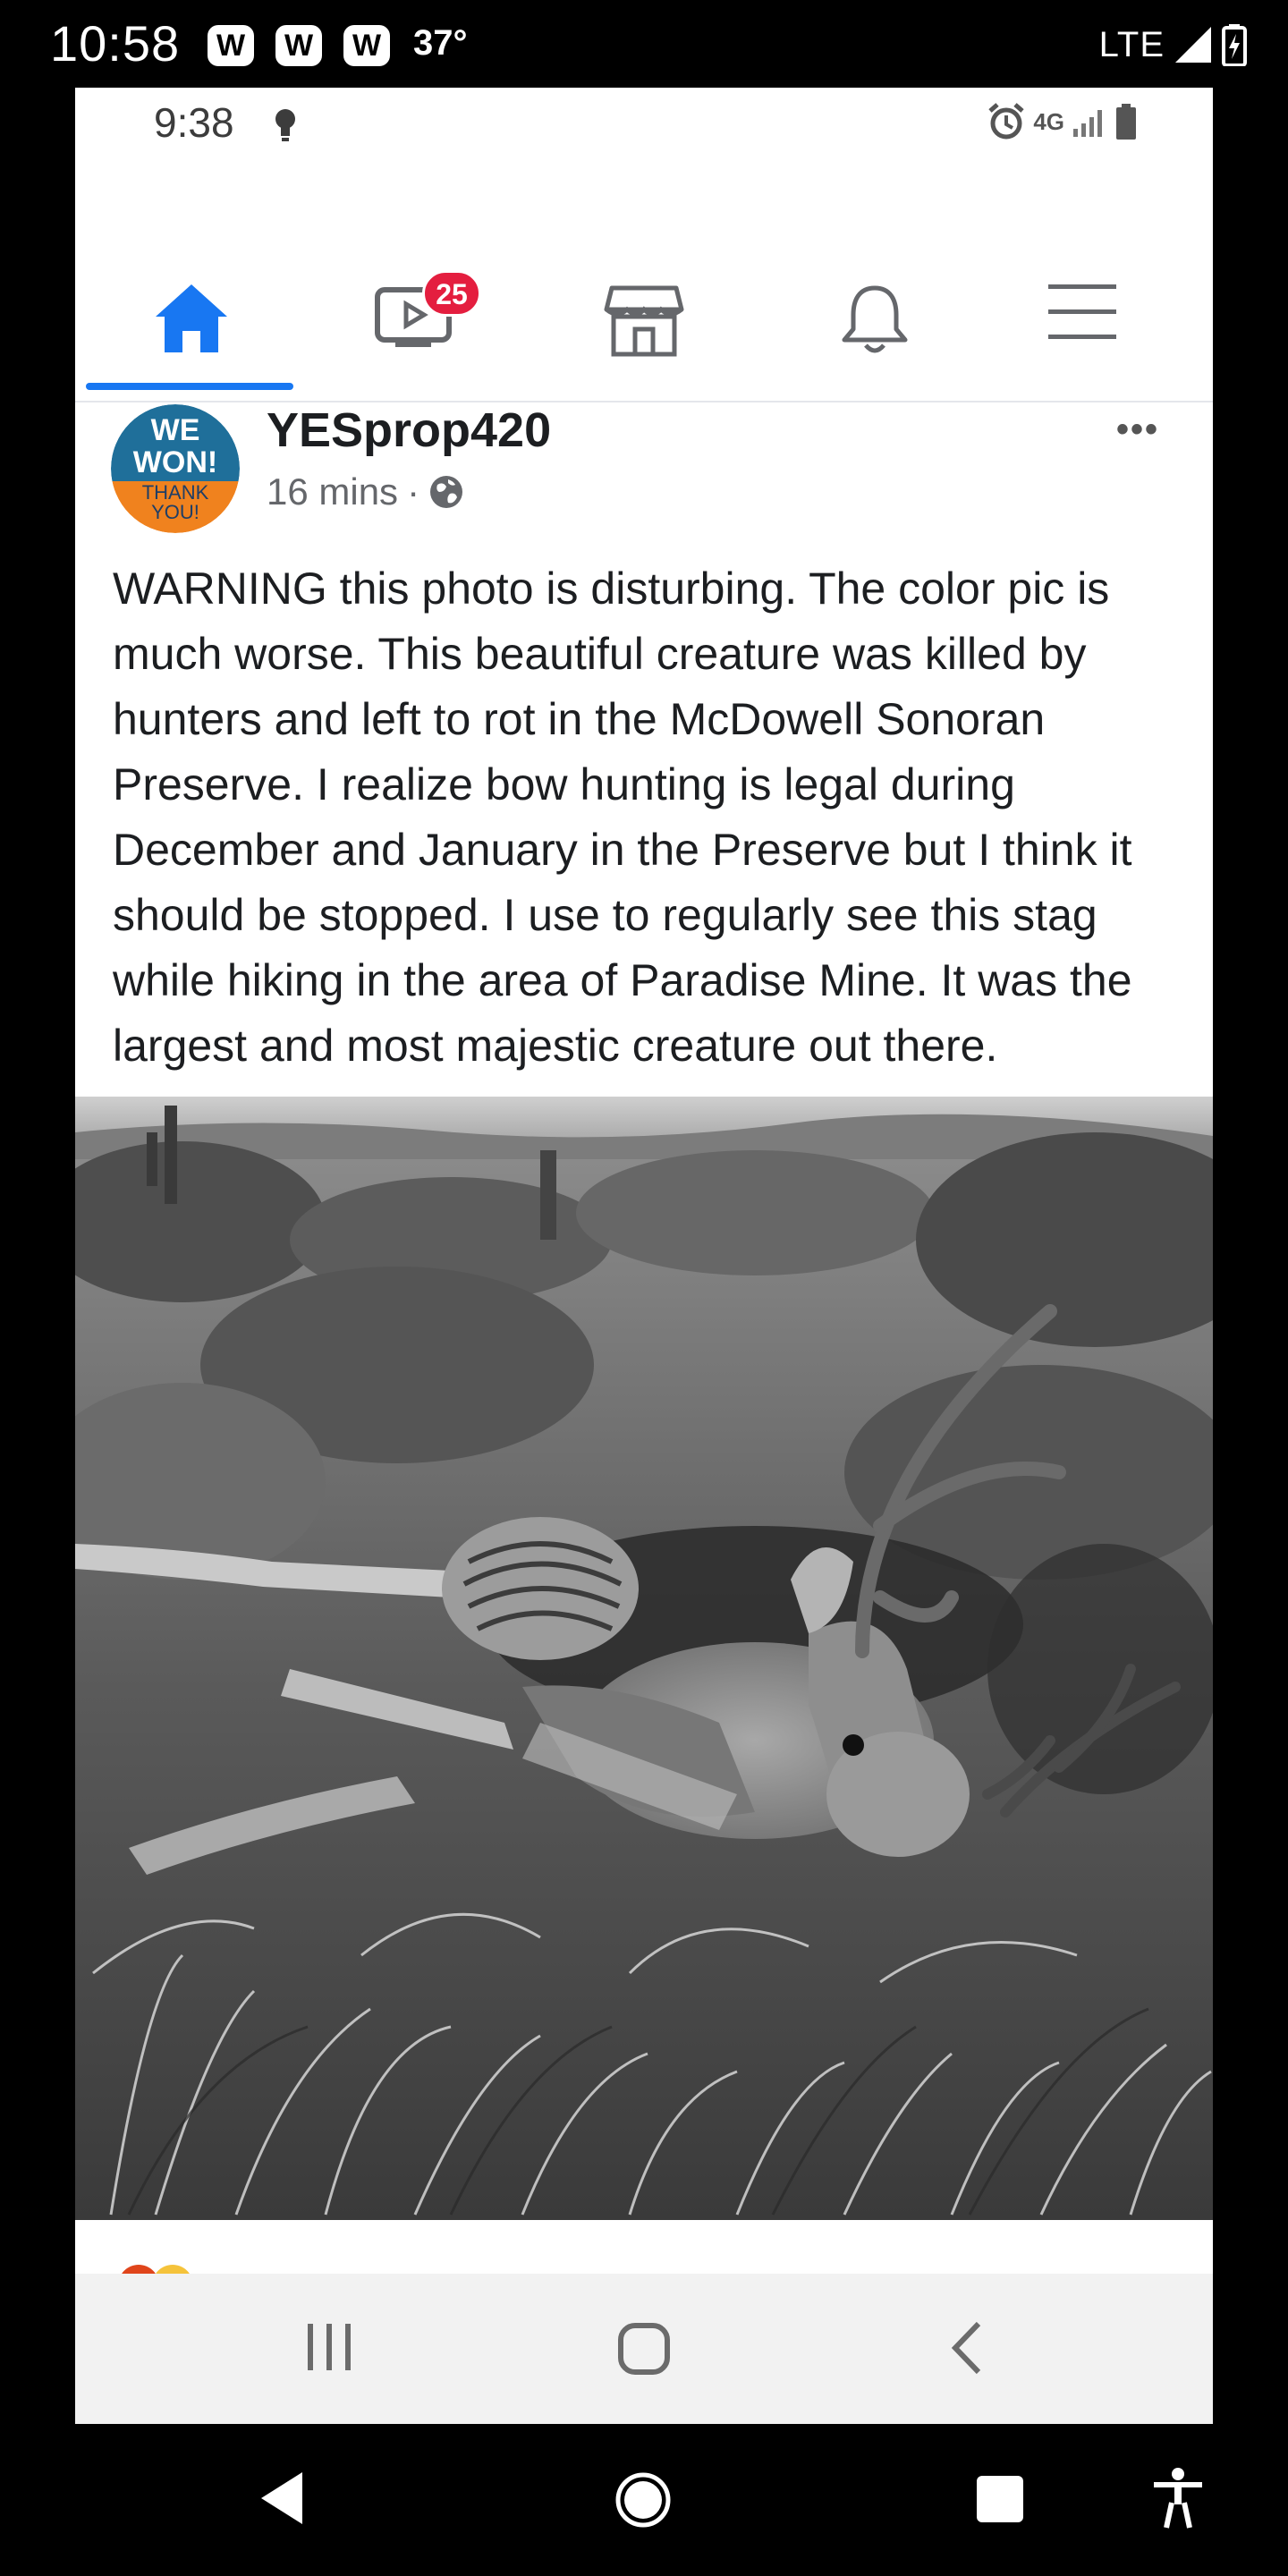  I want to click on home-circle-icon, so click(643, 2499).